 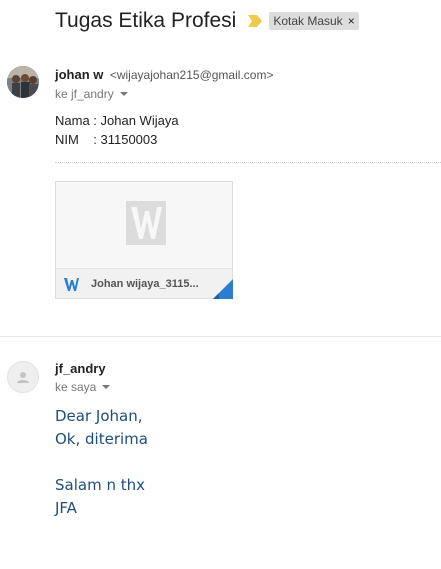 I want to click on body-line, so click(x=101, y=462).